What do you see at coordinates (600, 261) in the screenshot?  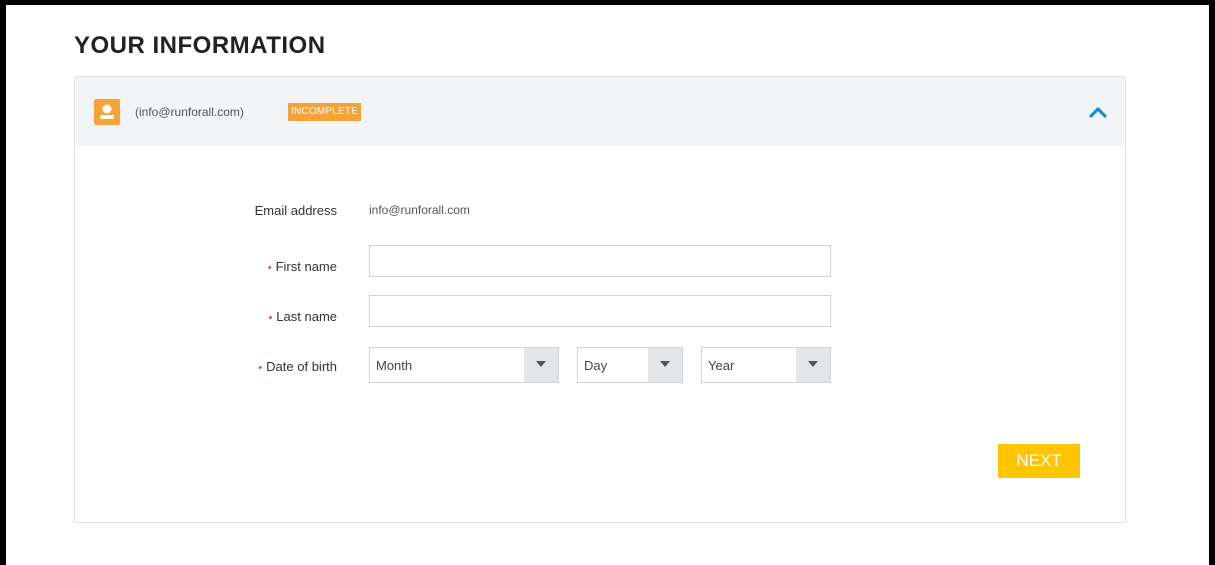 I see `first-name-input` at bounding box center [600, 261].